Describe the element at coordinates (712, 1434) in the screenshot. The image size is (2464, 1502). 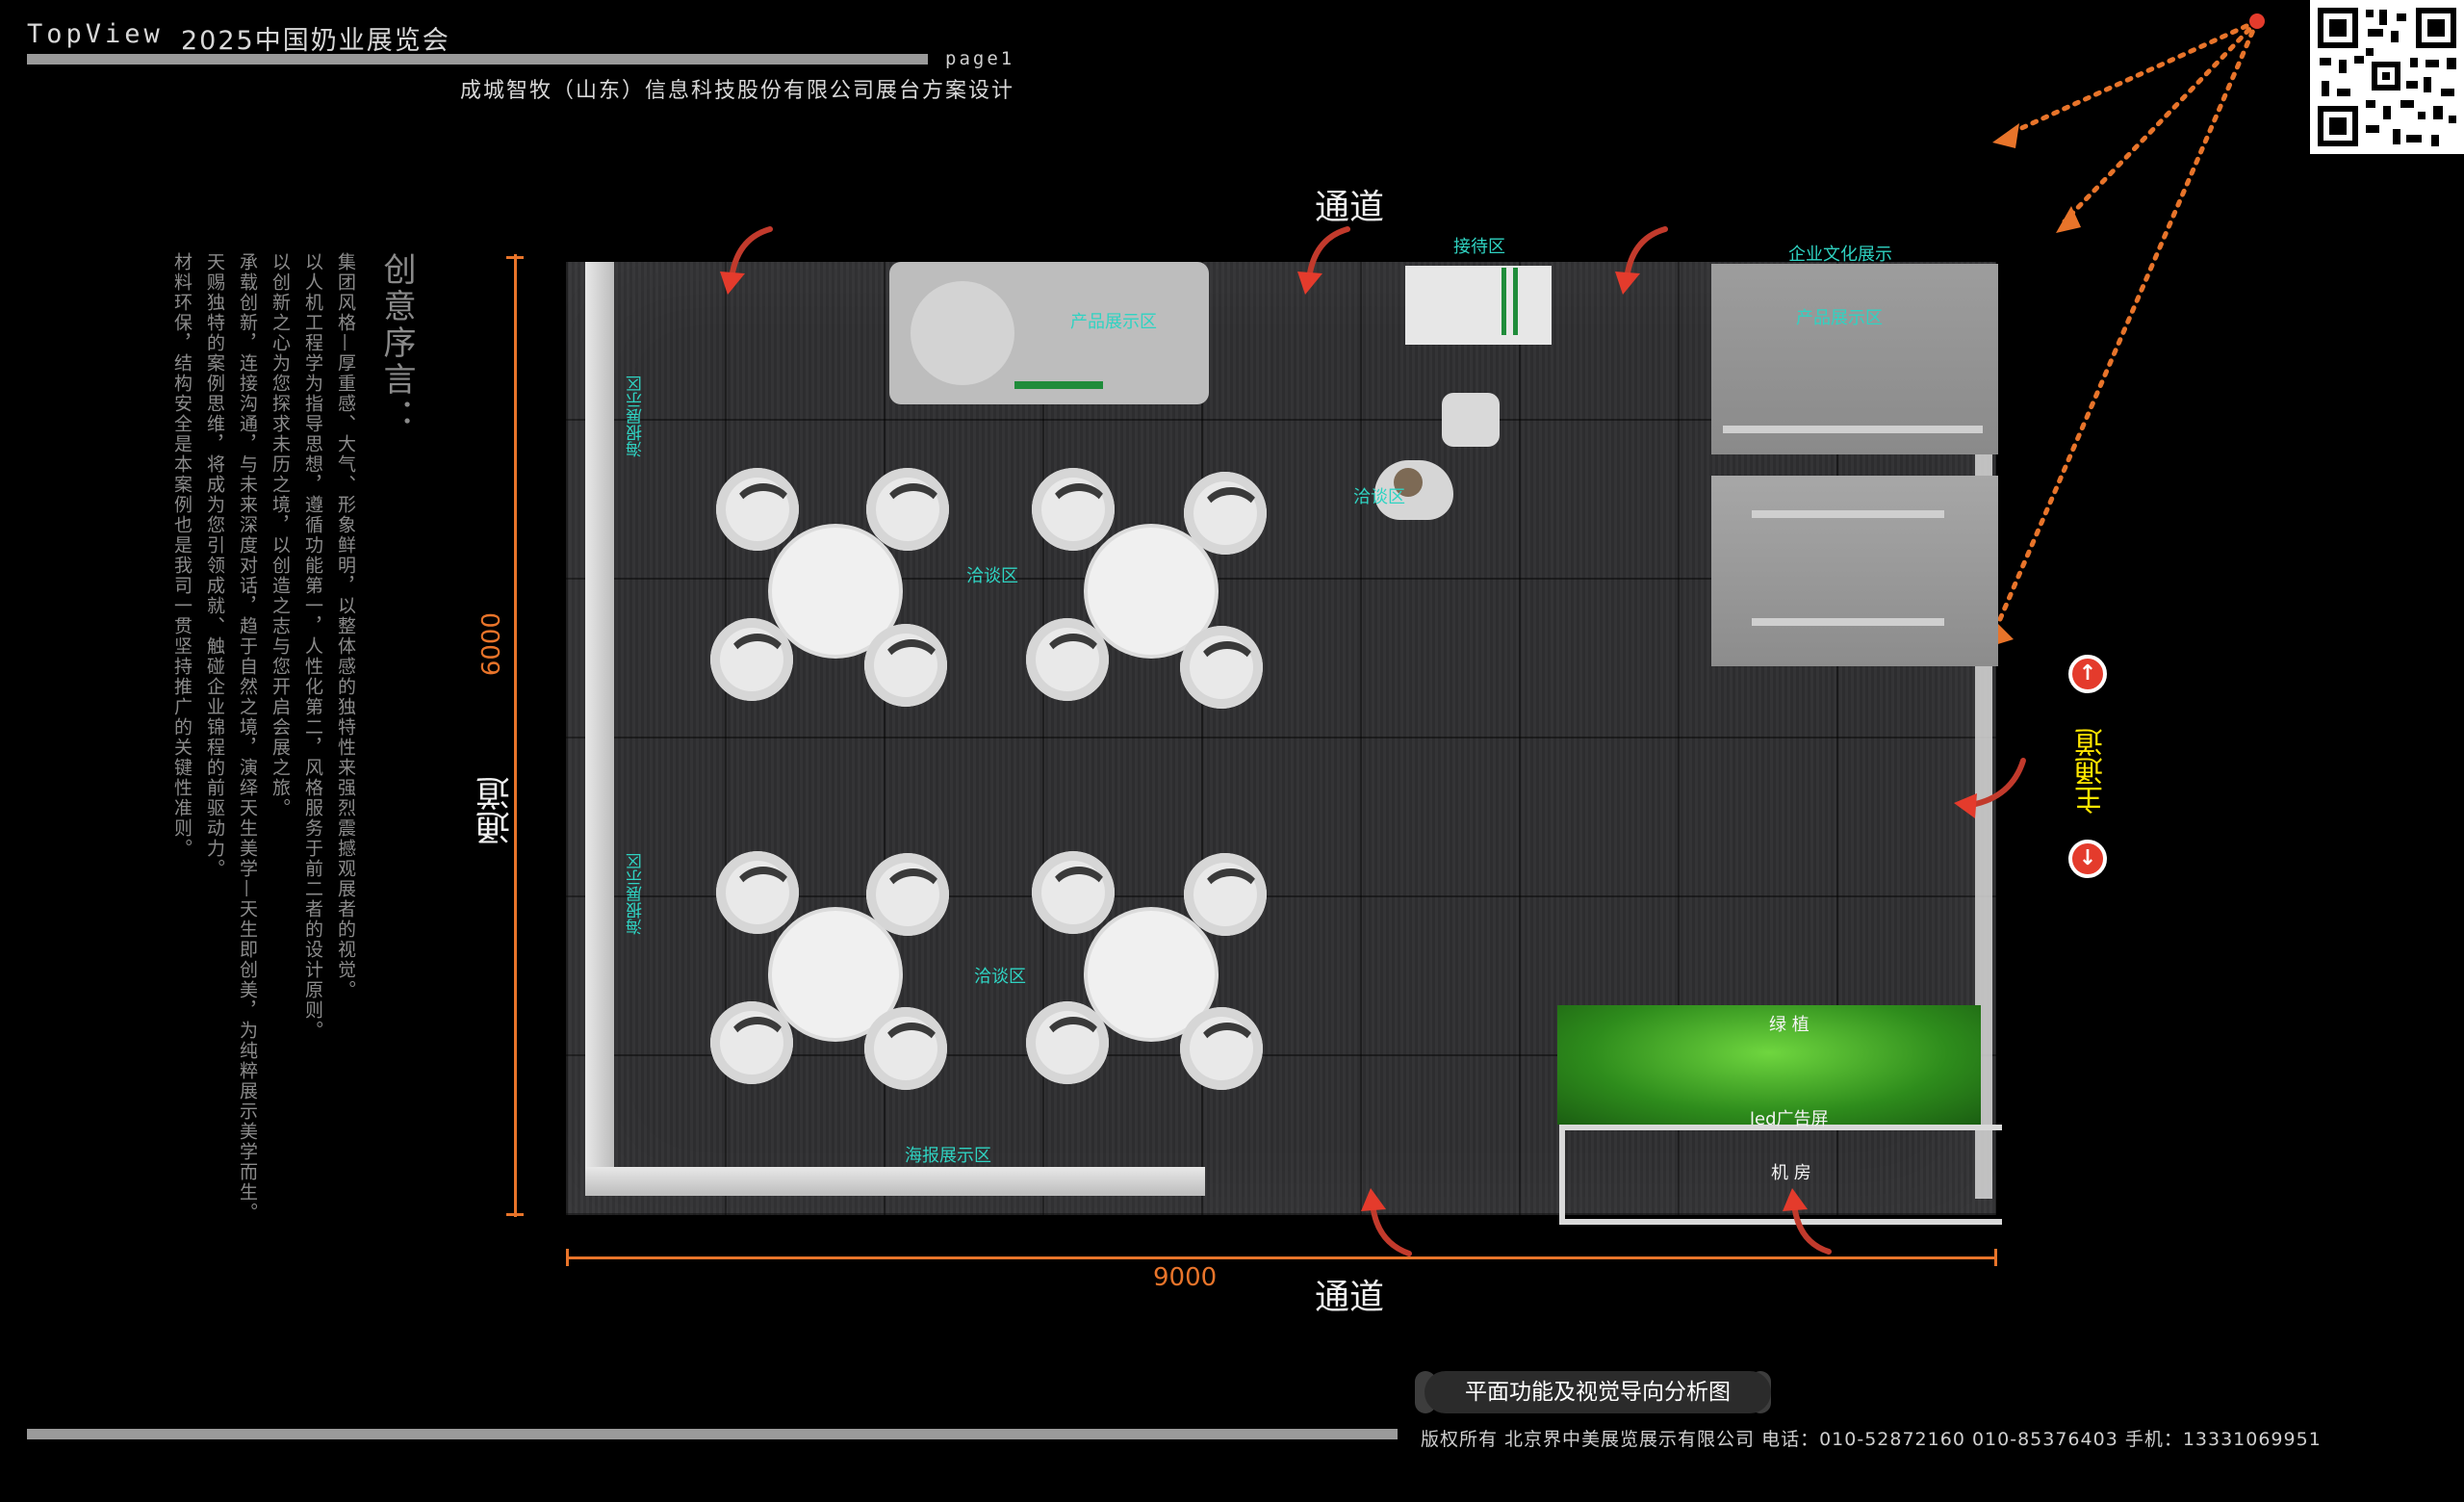
I see `footer-divider` at that location.